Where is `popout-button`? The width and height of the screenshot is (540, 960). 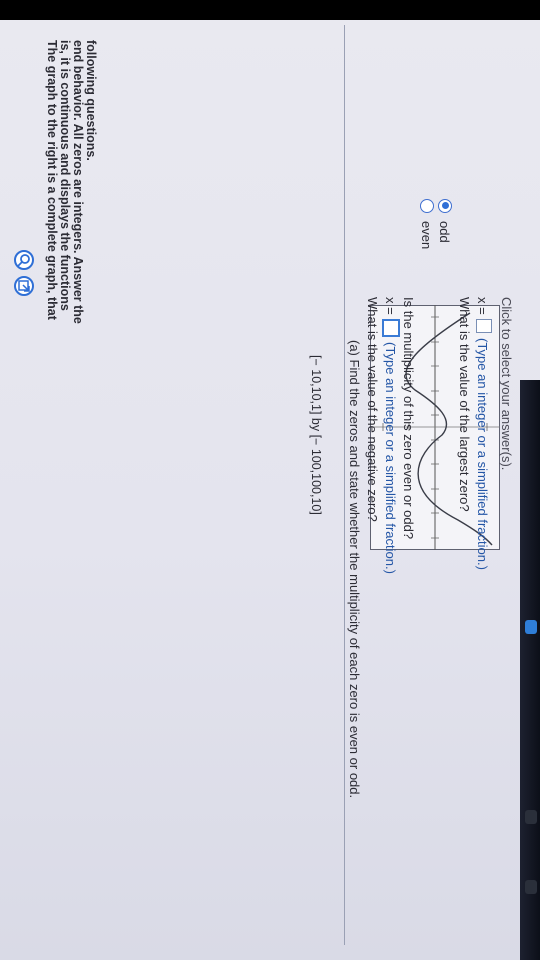
popout-button is located at coordinates (24, 286).